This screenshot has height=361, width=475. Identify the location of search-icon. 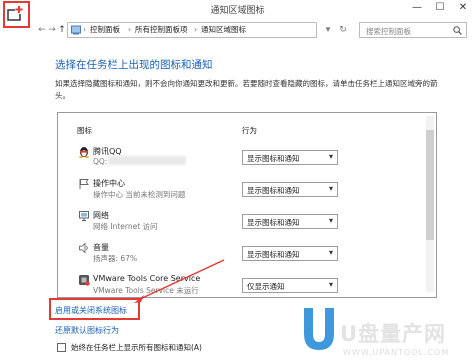
(457, 30).